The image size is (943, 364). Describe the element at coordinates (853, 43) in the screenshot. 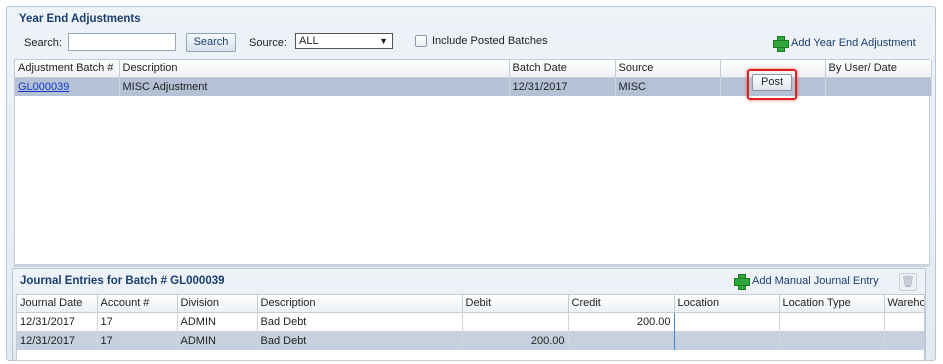

I see `add-year-end-adjustment-label: Add Year End Adjustment` at that location.